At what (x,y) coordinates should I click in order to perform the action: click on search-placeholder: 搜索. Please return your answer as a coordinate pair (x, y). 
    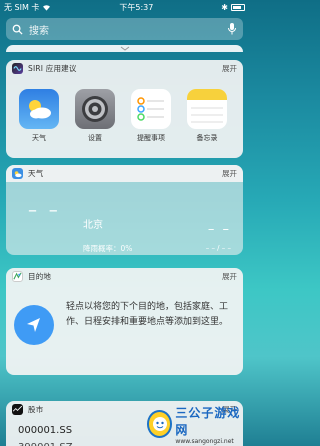
    Looking at the image, I should click on (128, 29).